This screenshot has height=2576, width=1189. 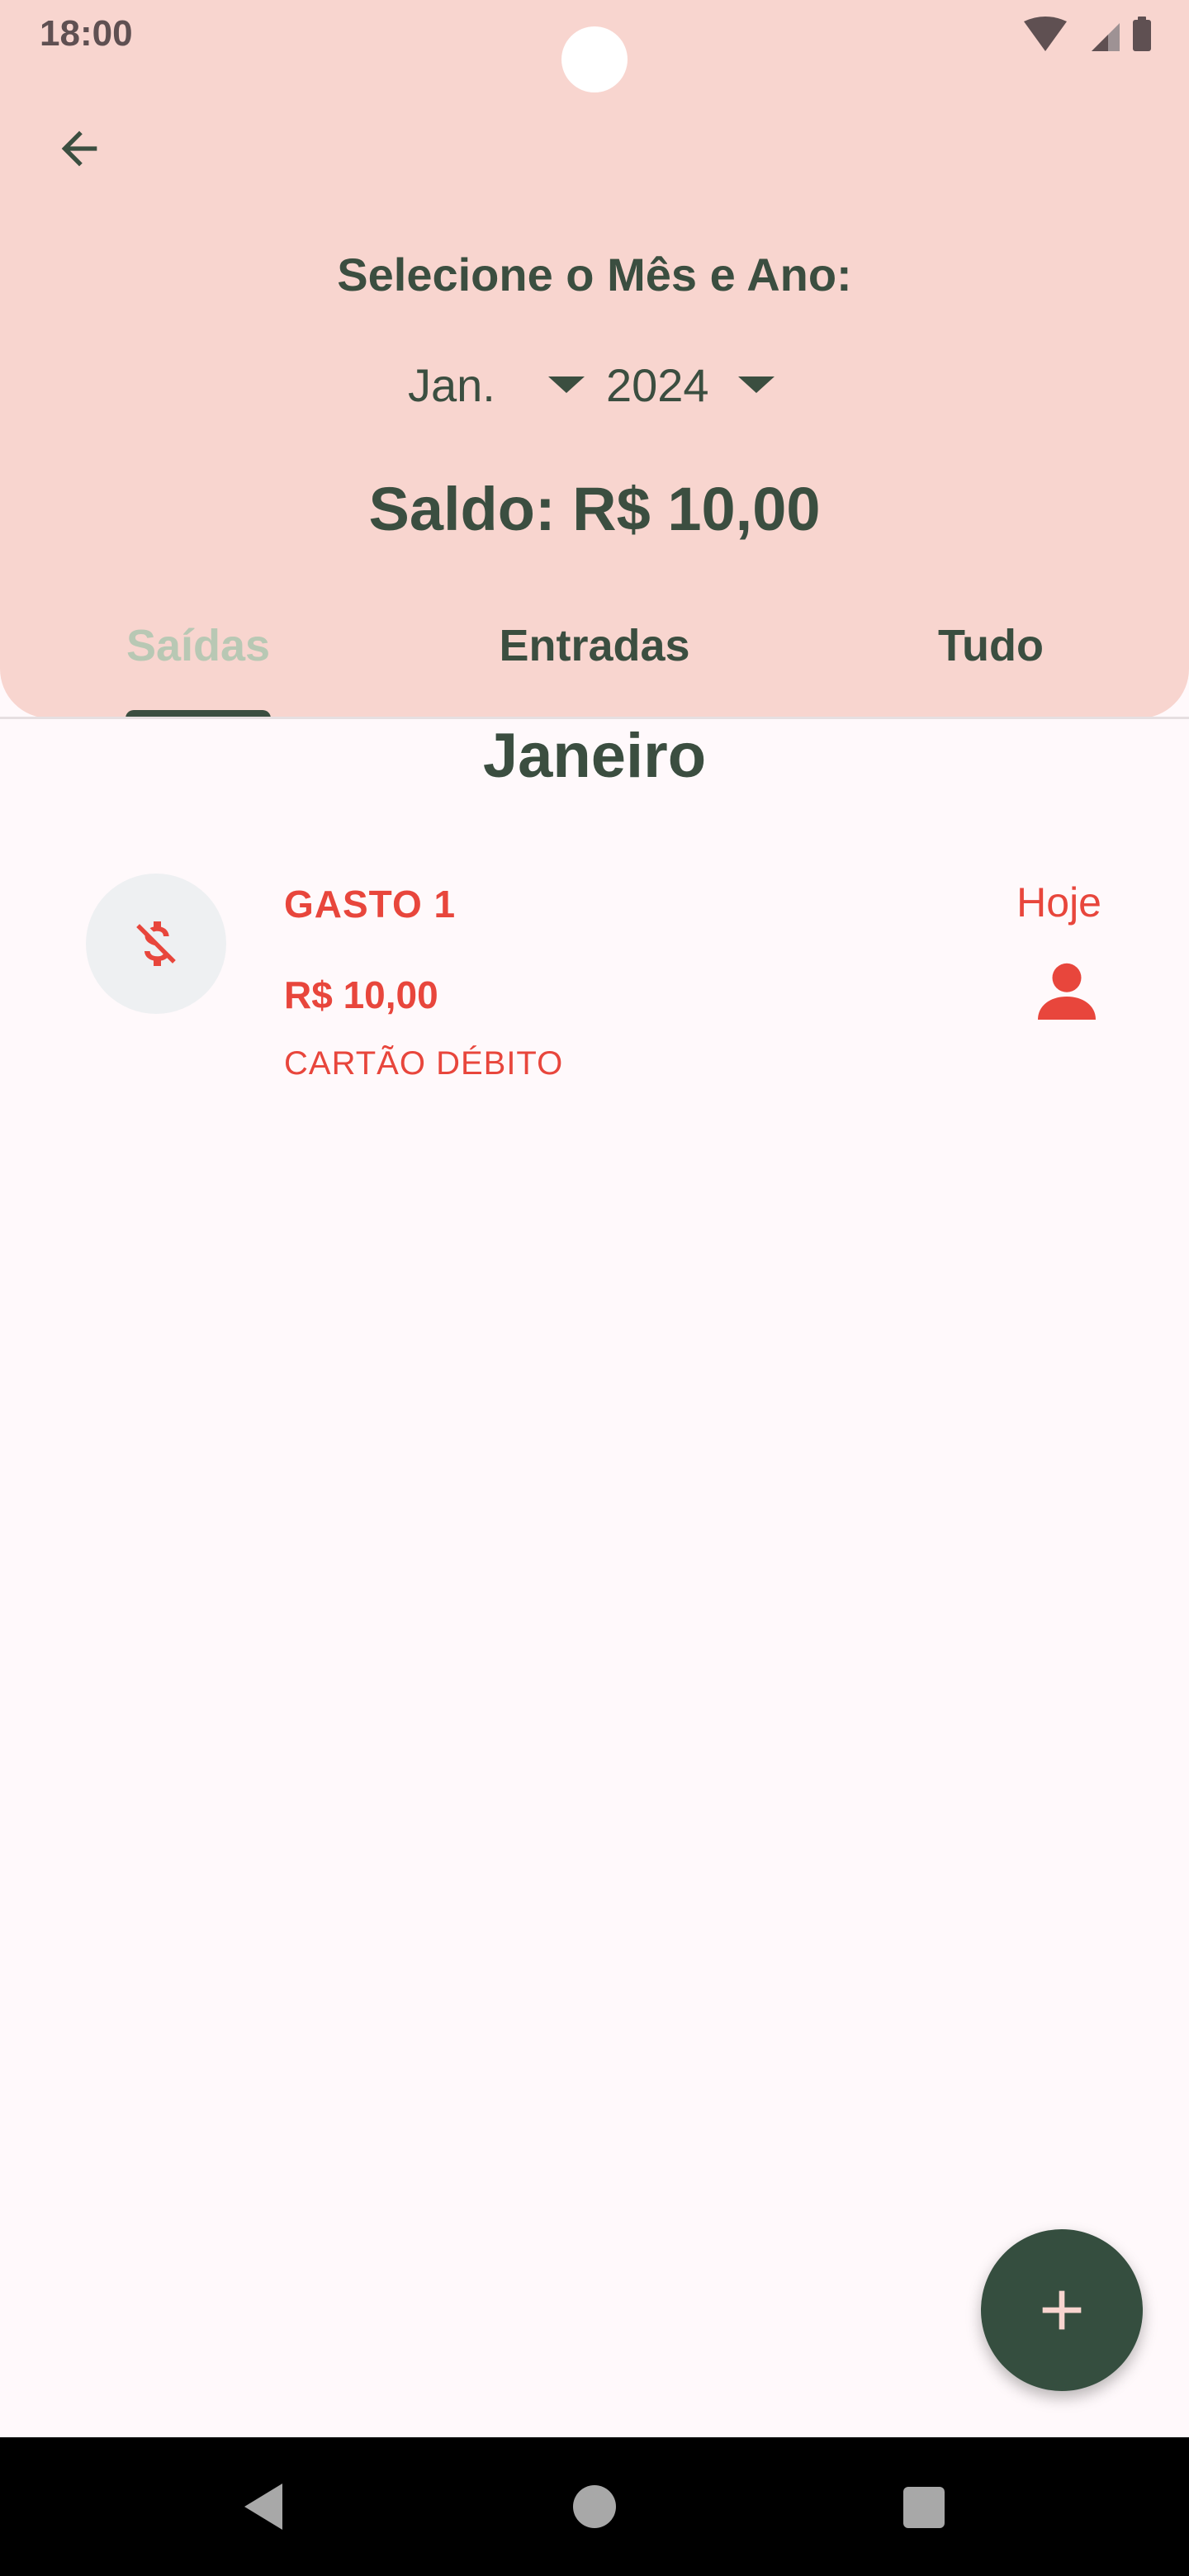 I want to click on system-navigation-bar, so click(x=594, y=2506).